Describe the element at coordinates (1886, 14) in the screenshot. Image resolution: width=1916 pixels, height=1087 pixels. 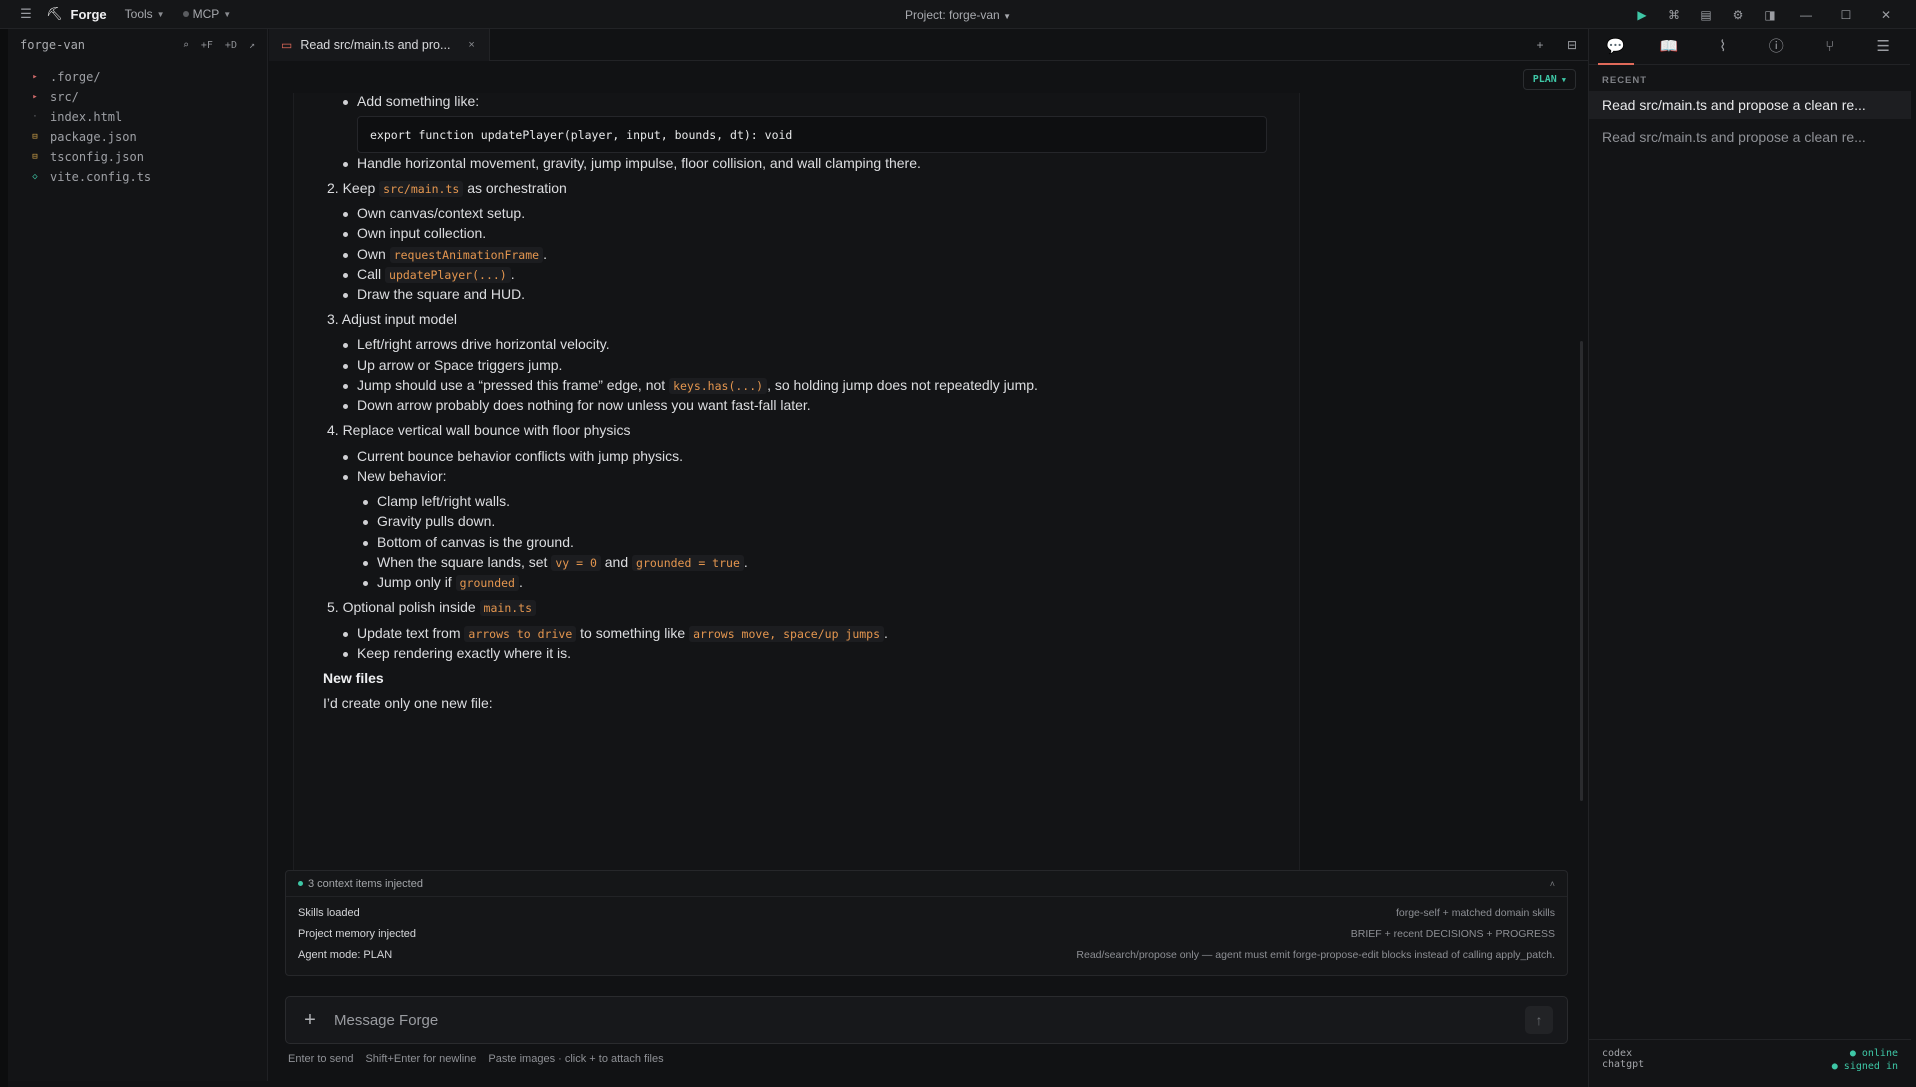
I see `close-window-icon: ✕` at that location.